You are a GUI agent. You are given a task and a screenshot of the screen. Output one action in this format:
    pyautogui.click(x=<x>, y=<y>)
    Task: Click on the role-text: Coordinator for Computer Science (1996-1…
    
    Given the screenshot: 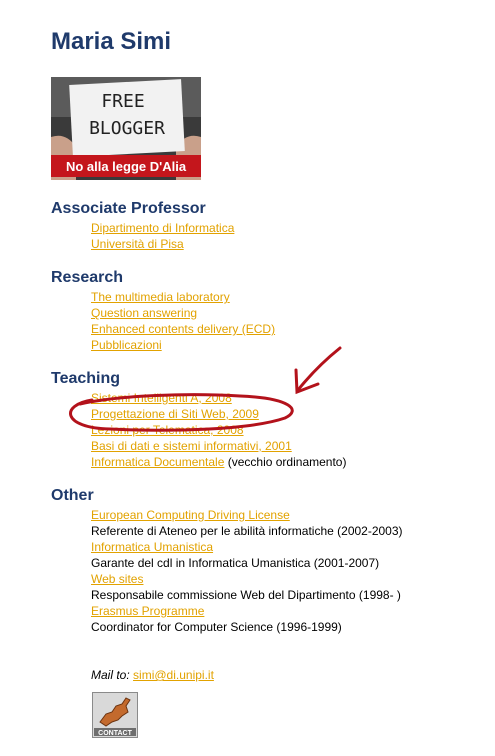 What is the action you would take?
    pyautogui.click(x=216, y=627)
    